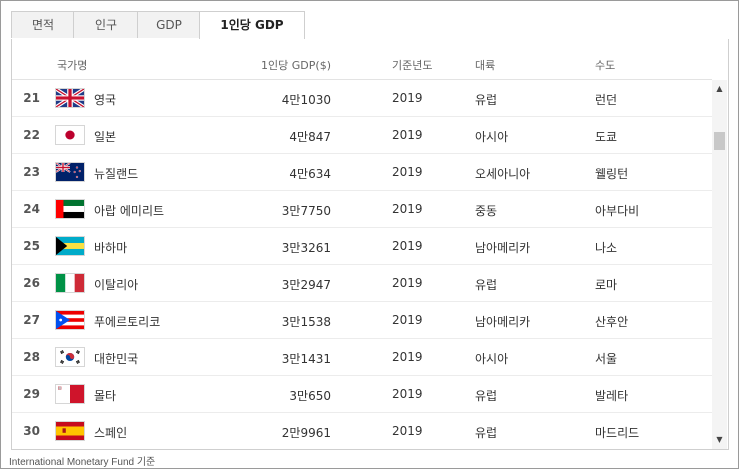  I want to click on tab-gdp: GDP, so click(169, 24).